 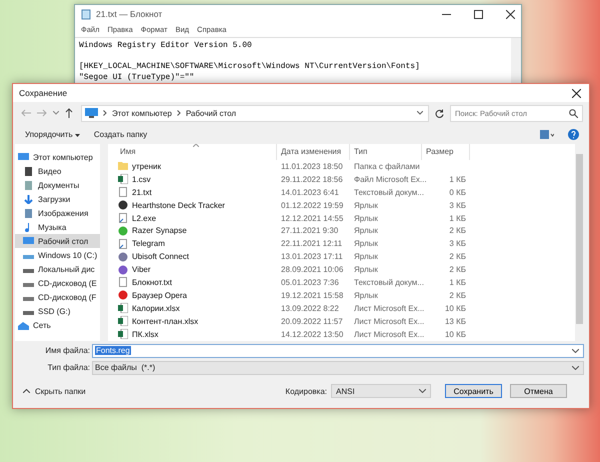 What do you see at coordinates (192, 295) in the screenshot?
I see `file-name: Браузер Opera` at bounding box center [192, 295].